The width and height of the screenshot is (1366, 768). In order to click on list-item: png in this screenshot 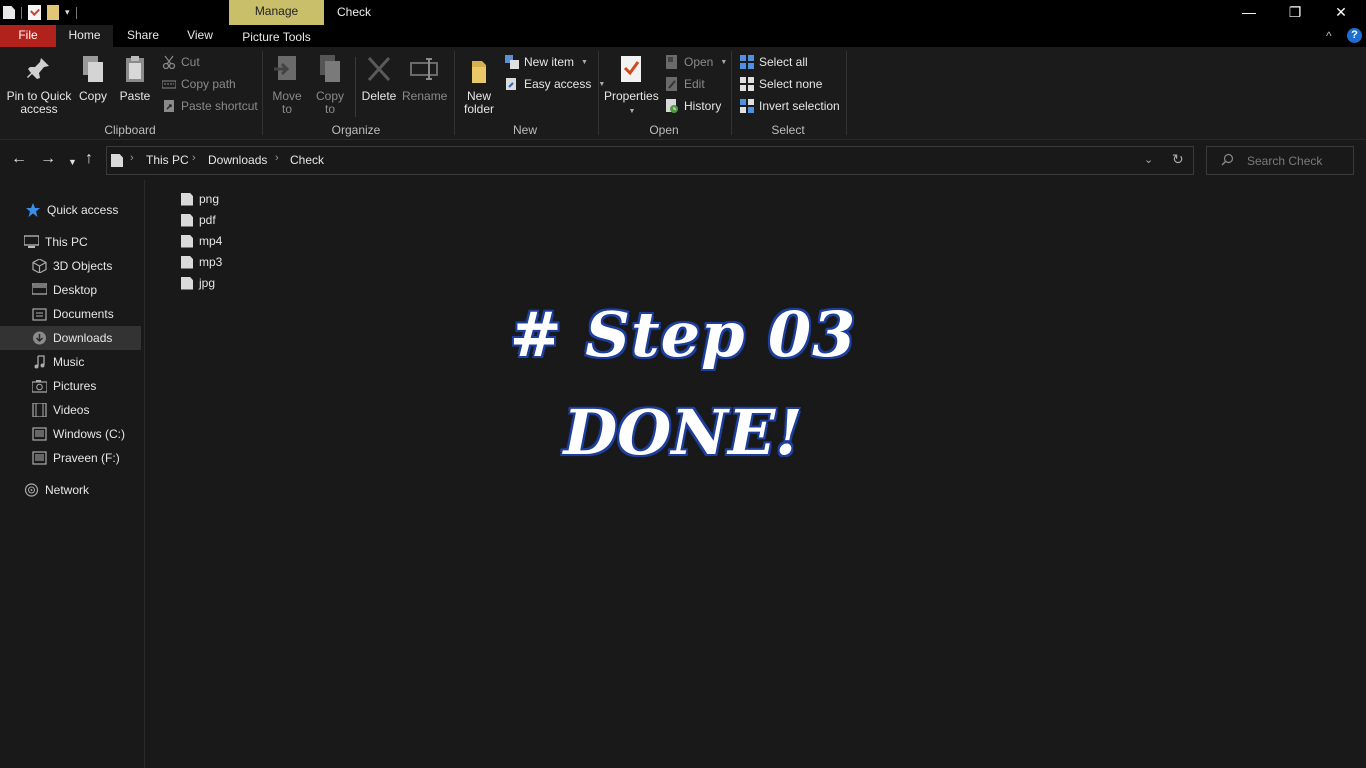, I will do `click(238, 199)`.